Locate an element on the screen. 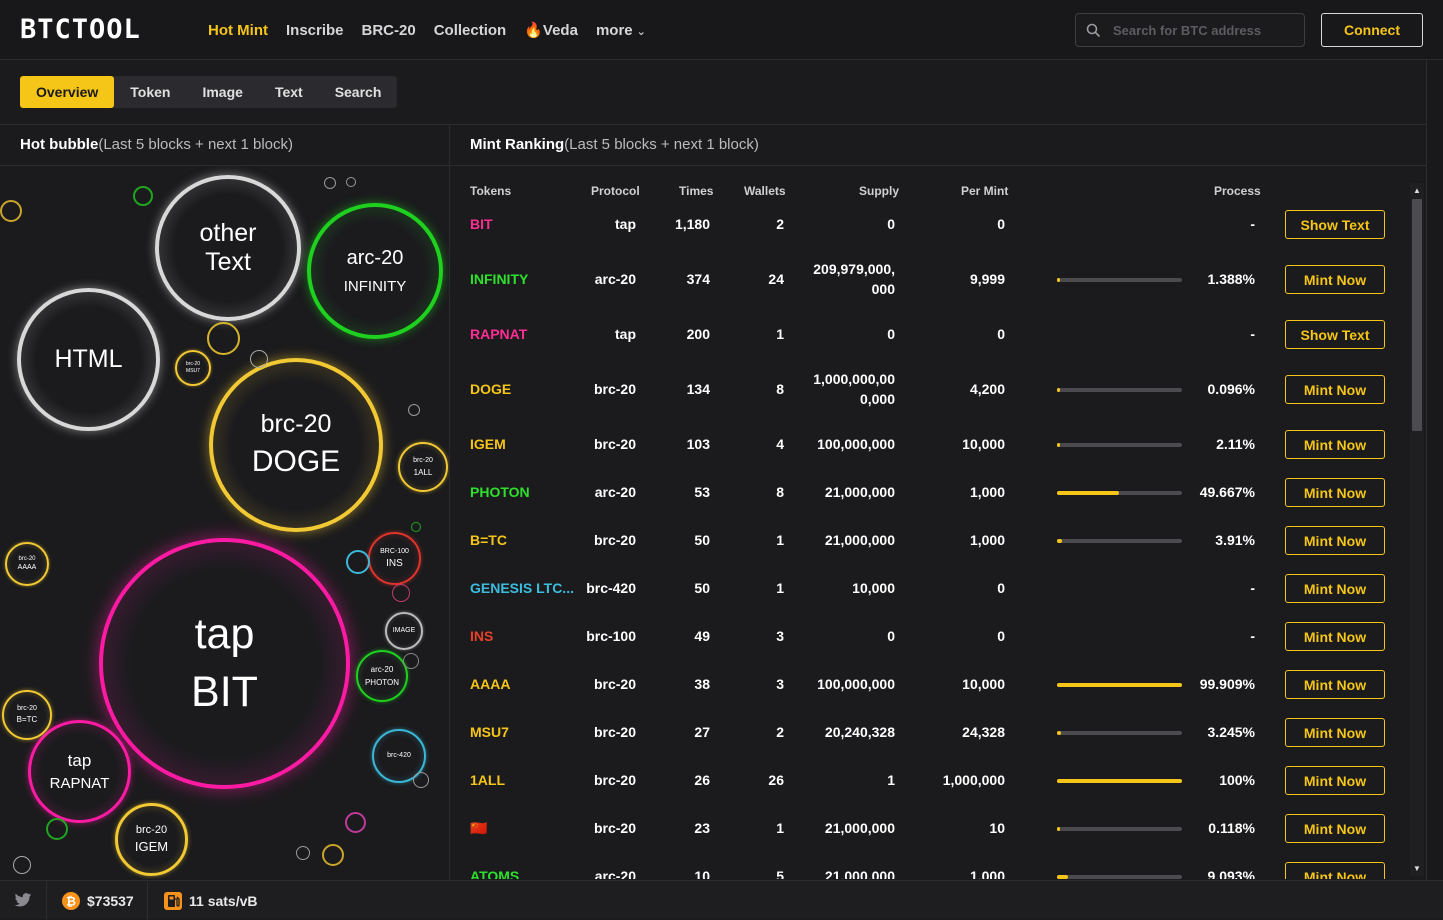 This screenshot has width=1443, height=920. bubble-ins: BRC-100 INS is located at coordinates (394, 558).